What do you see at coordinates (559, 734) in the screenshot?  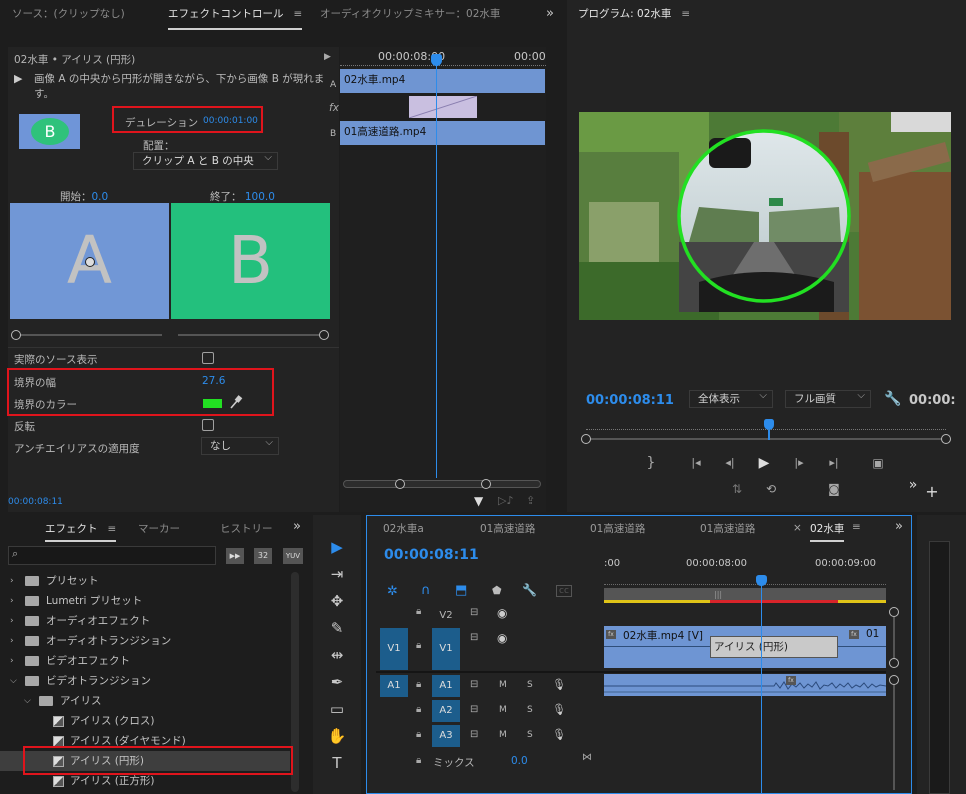 I see `a3-mic-icon: 🎙︎` at bounding box center [559, 734].